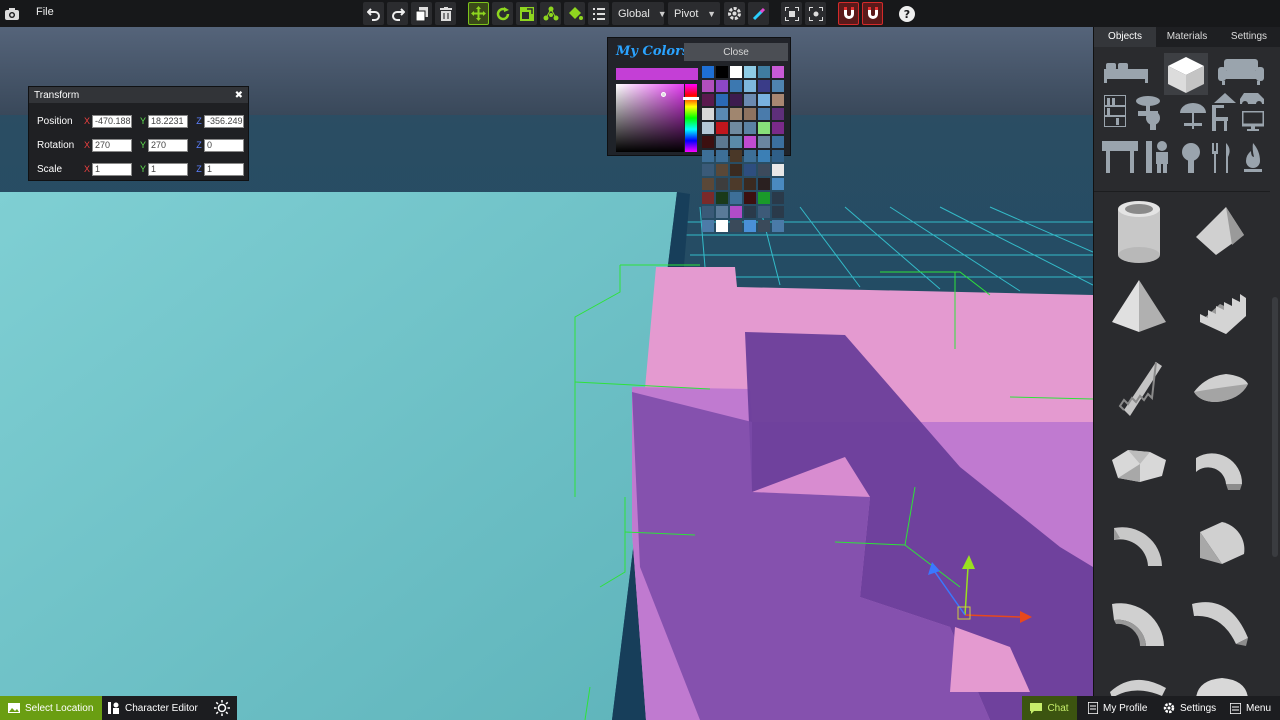 The width and height of the screenshot is (1280, 720). Describe the element at coordinates (1221, 679) in the screenshot. I see `dome-shape` at that location.